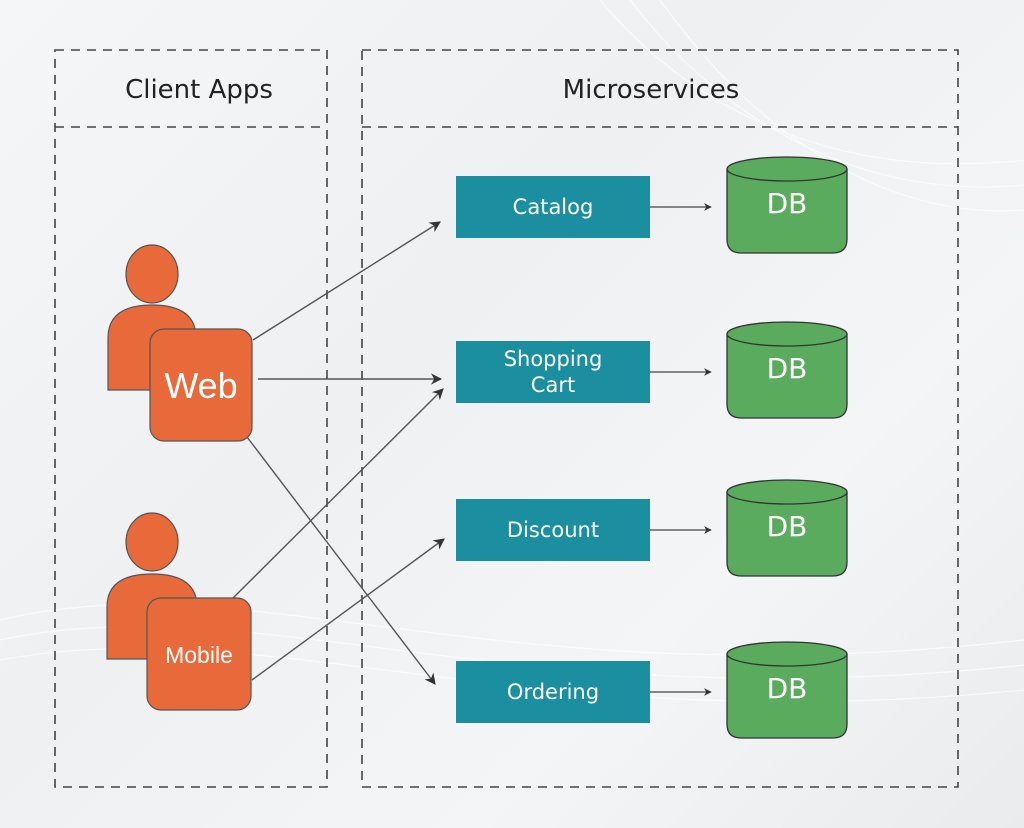 The height and width of the screenshot is (828, 1024). I want to click on database-shopping-cart: DB, so click(787, 370).